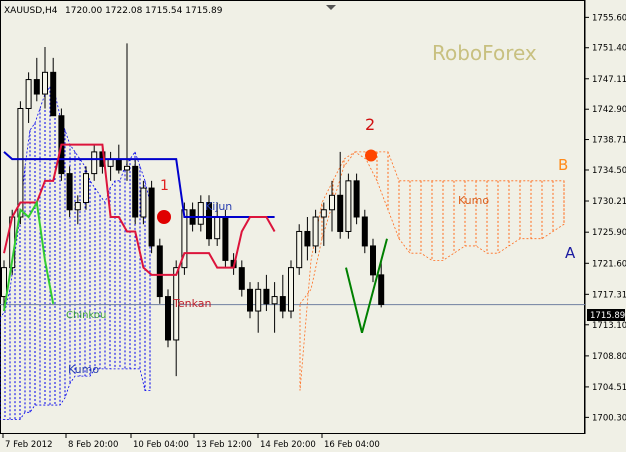  Describe the element at coordinates (609, 295) in the screenshot. I see `y-tick-label: 1717.31` at that location.